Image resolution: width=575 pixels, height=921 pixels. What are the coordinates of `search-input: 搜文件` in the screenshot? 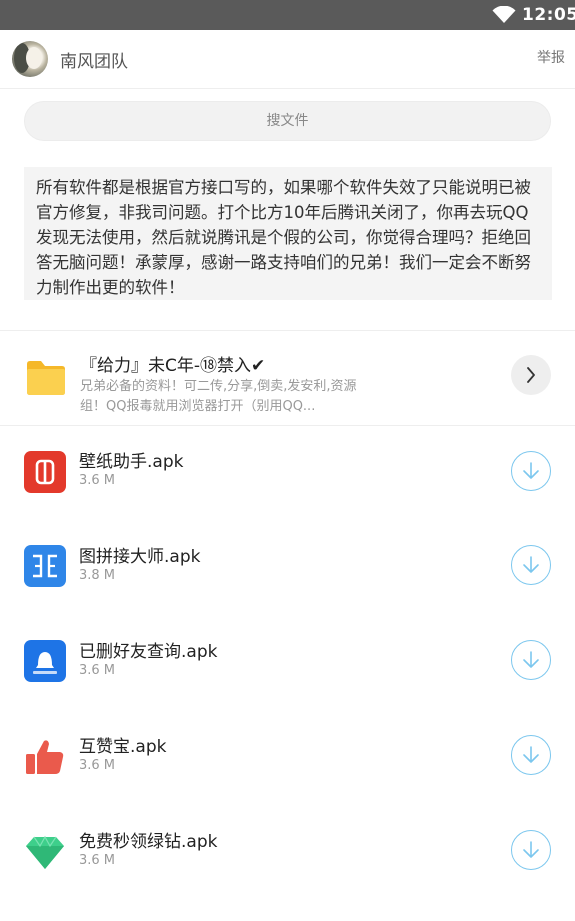 It's located at (287, 121).